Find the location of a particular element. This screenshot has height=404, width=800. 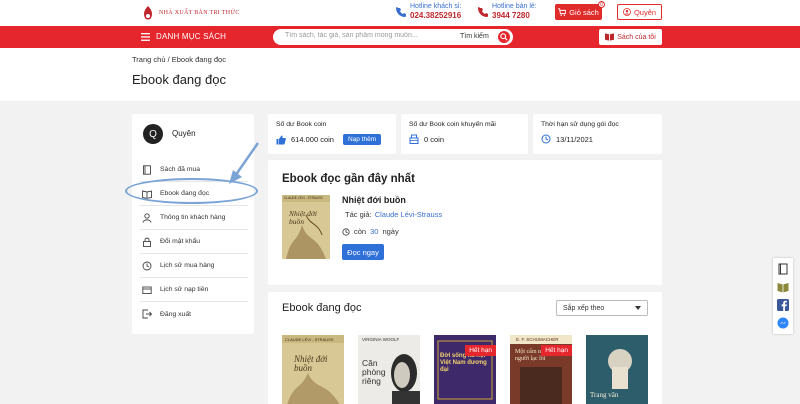

cart-label: Giỏ sách is located at coordinates (584, 12).